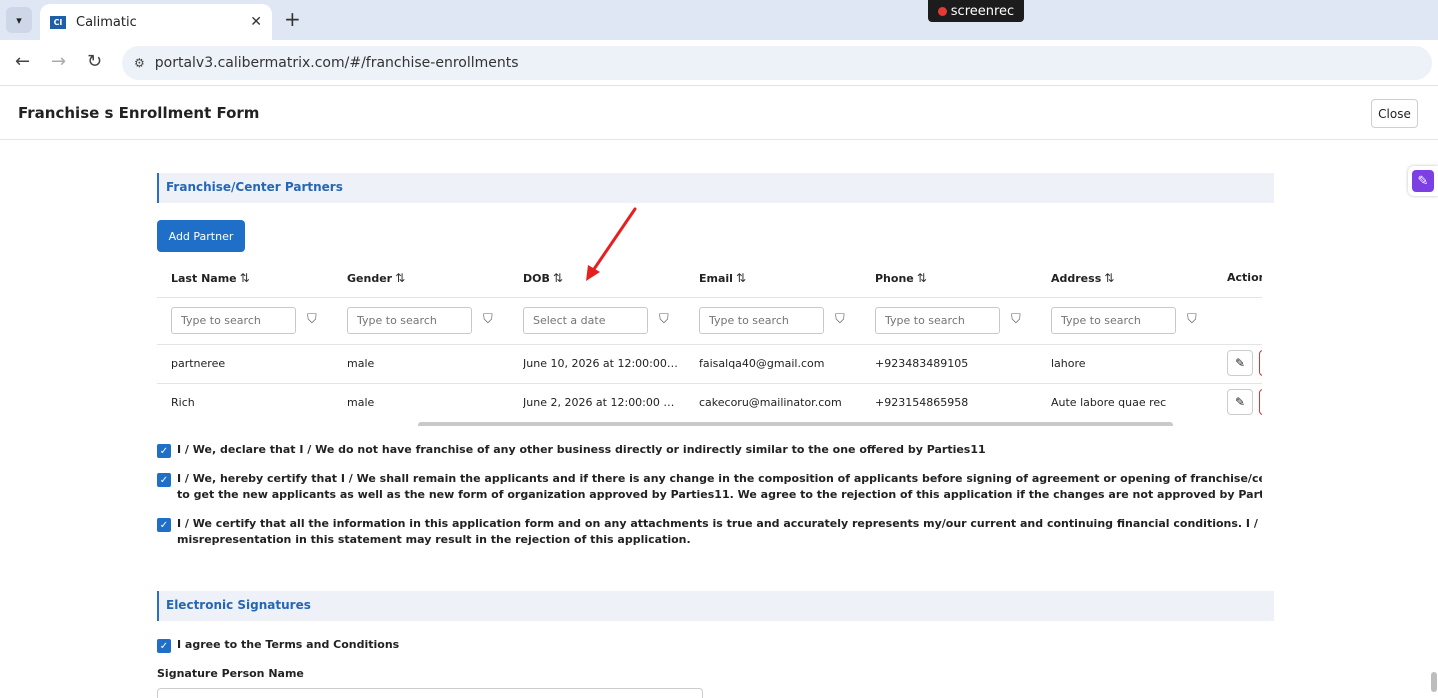 The image size is (1438, 698). I want to click on email-search-input, so click(761, 320).